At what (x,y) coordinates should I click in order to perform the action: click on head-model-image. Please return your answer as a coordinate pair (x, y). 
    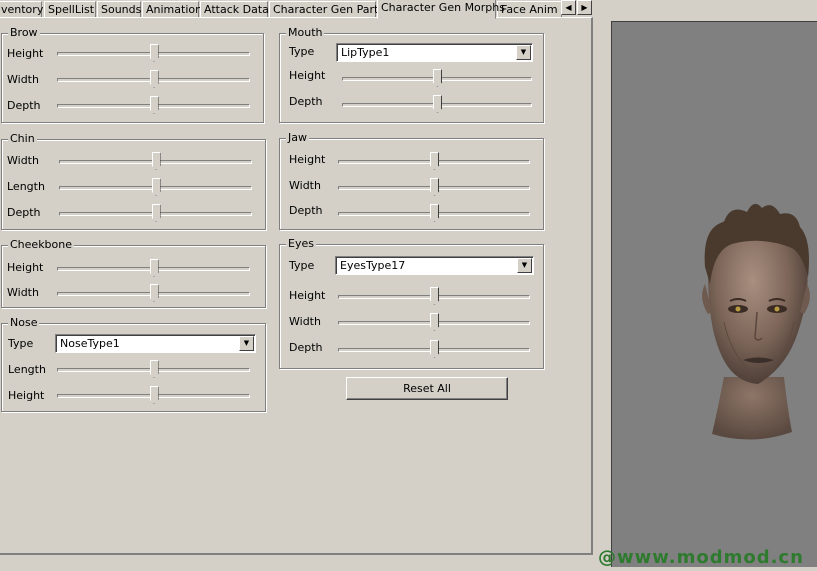
    Looking at the image, I should click on (756, 321).